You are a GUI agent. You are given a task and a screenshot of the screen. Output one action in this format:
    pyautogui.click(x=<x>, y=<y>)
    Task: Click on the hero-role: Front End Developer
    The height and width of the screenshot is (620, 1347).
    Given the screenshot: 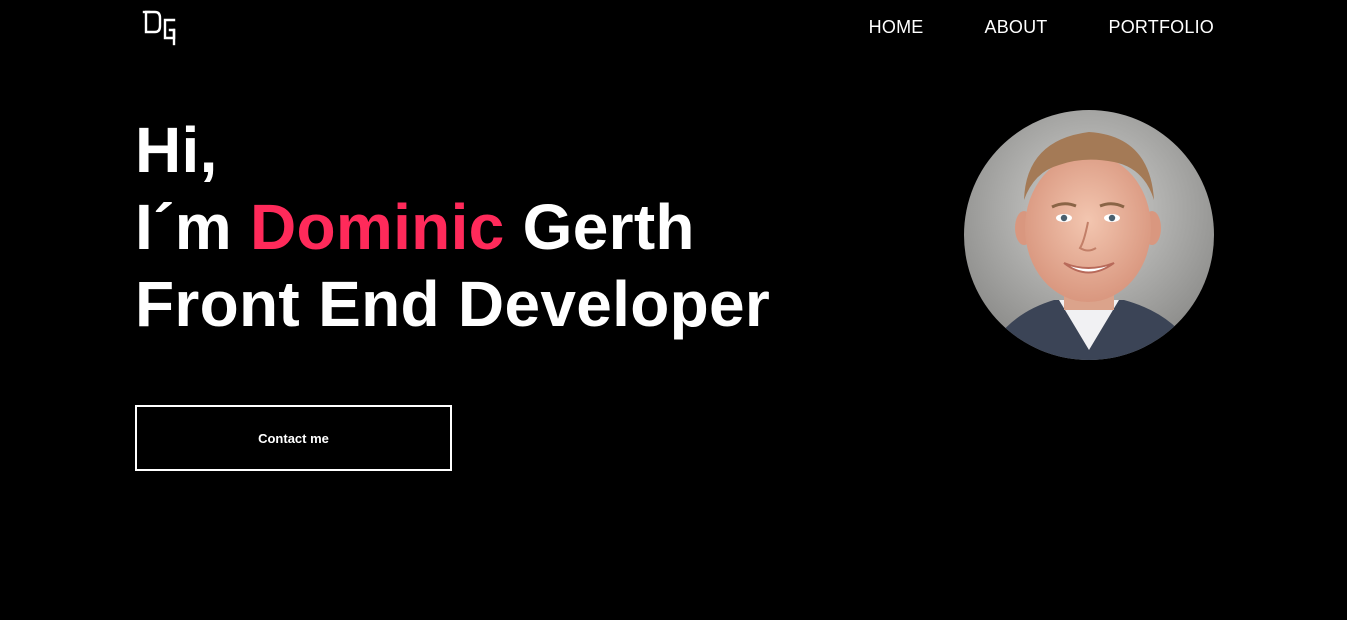 What is the action you would take?
    pyautogui.click(x=453, y=304)
    